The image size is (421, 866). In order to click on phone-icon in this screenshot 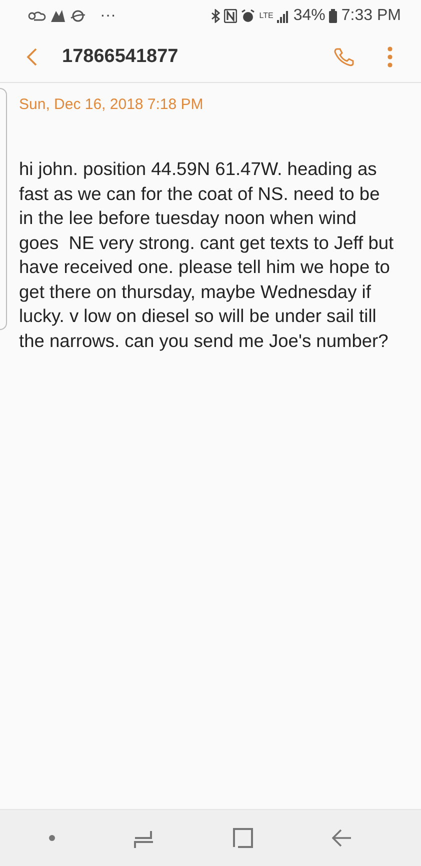, I will do `click(344, 57)`.